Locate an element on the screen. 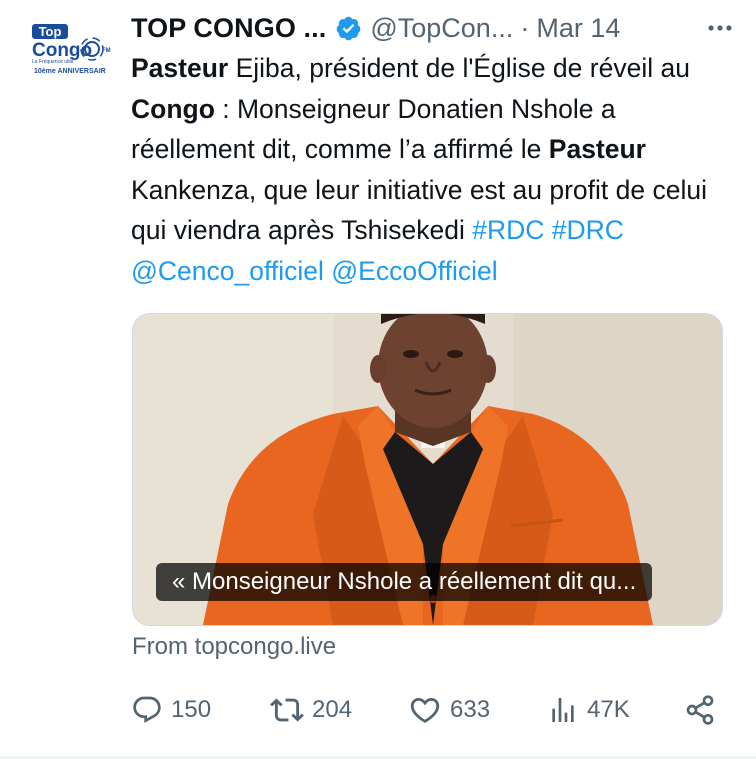 The width and height of the screenshot is (756, 759). link-source: From topcongo.live is located at coordinates (234, 647).